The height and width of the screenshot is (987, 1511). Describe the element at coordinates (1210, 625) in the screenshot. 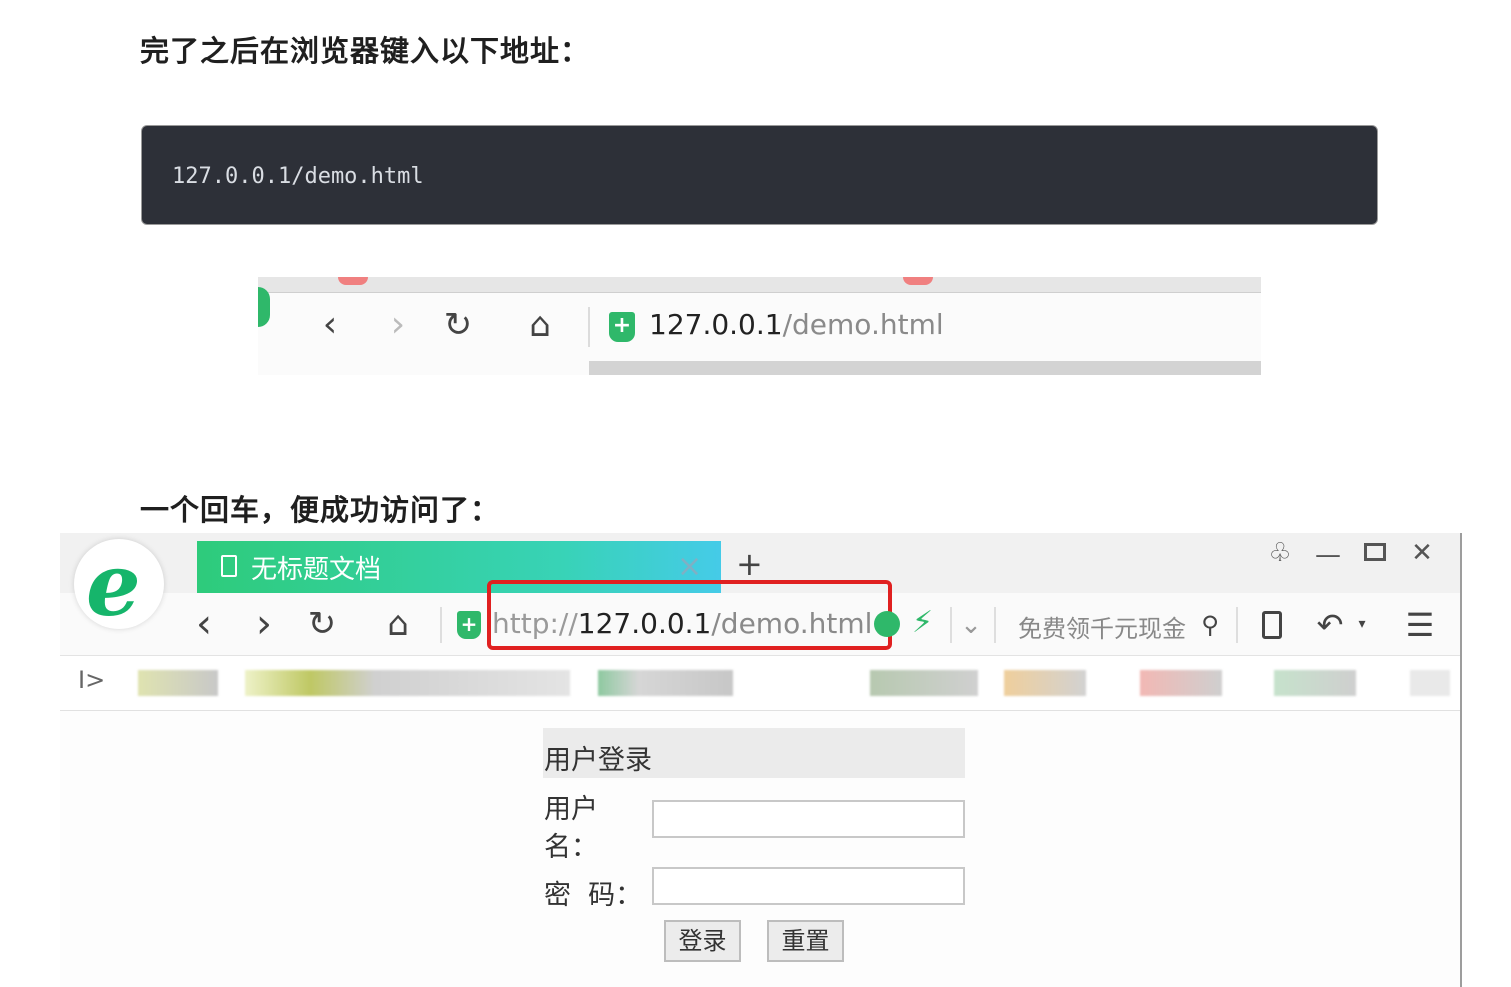

I see `search-icon: ⚲` at that location.